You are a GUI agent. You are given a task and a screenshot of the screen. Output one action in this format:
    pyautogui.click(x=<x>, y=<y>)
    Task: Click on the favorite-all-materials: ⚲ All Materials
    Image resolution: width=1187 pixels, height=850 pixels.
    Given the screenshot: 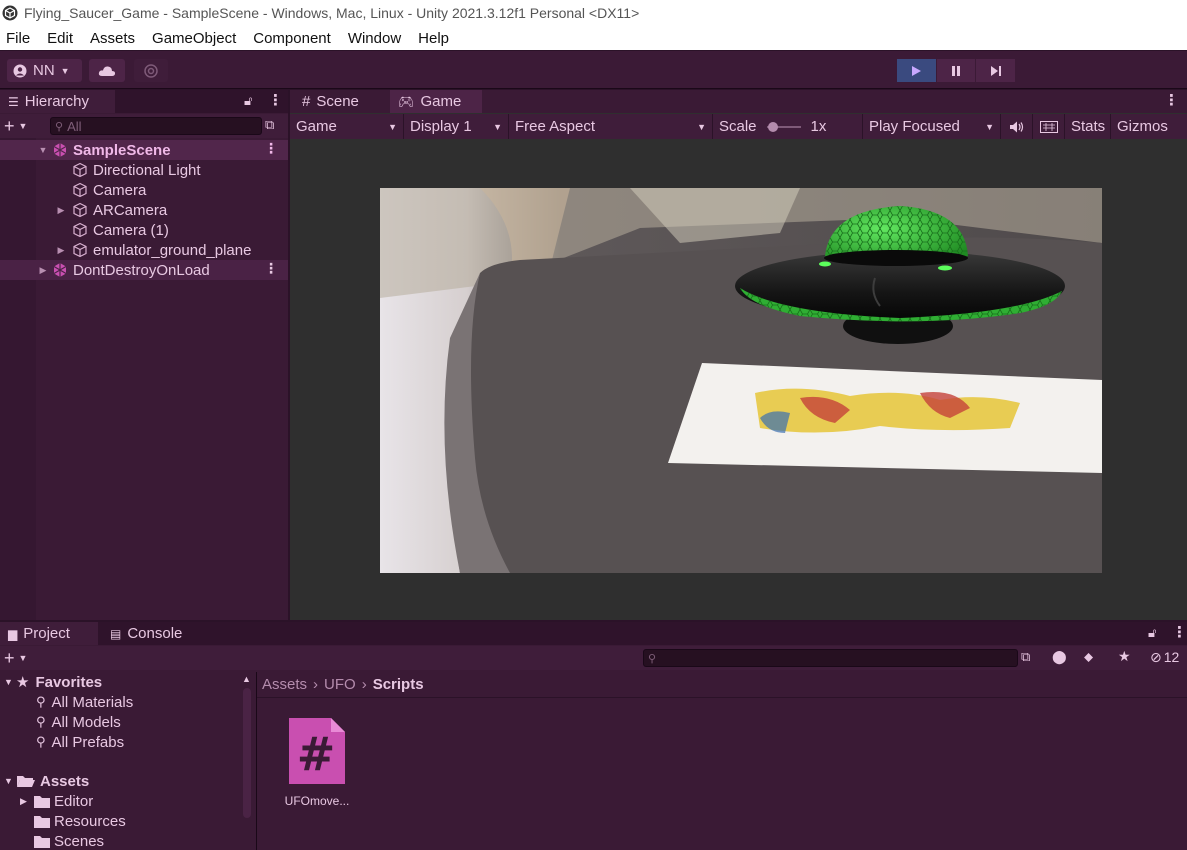 What is the action you would take?
    pyautogui.click(x=127, y=702)
    